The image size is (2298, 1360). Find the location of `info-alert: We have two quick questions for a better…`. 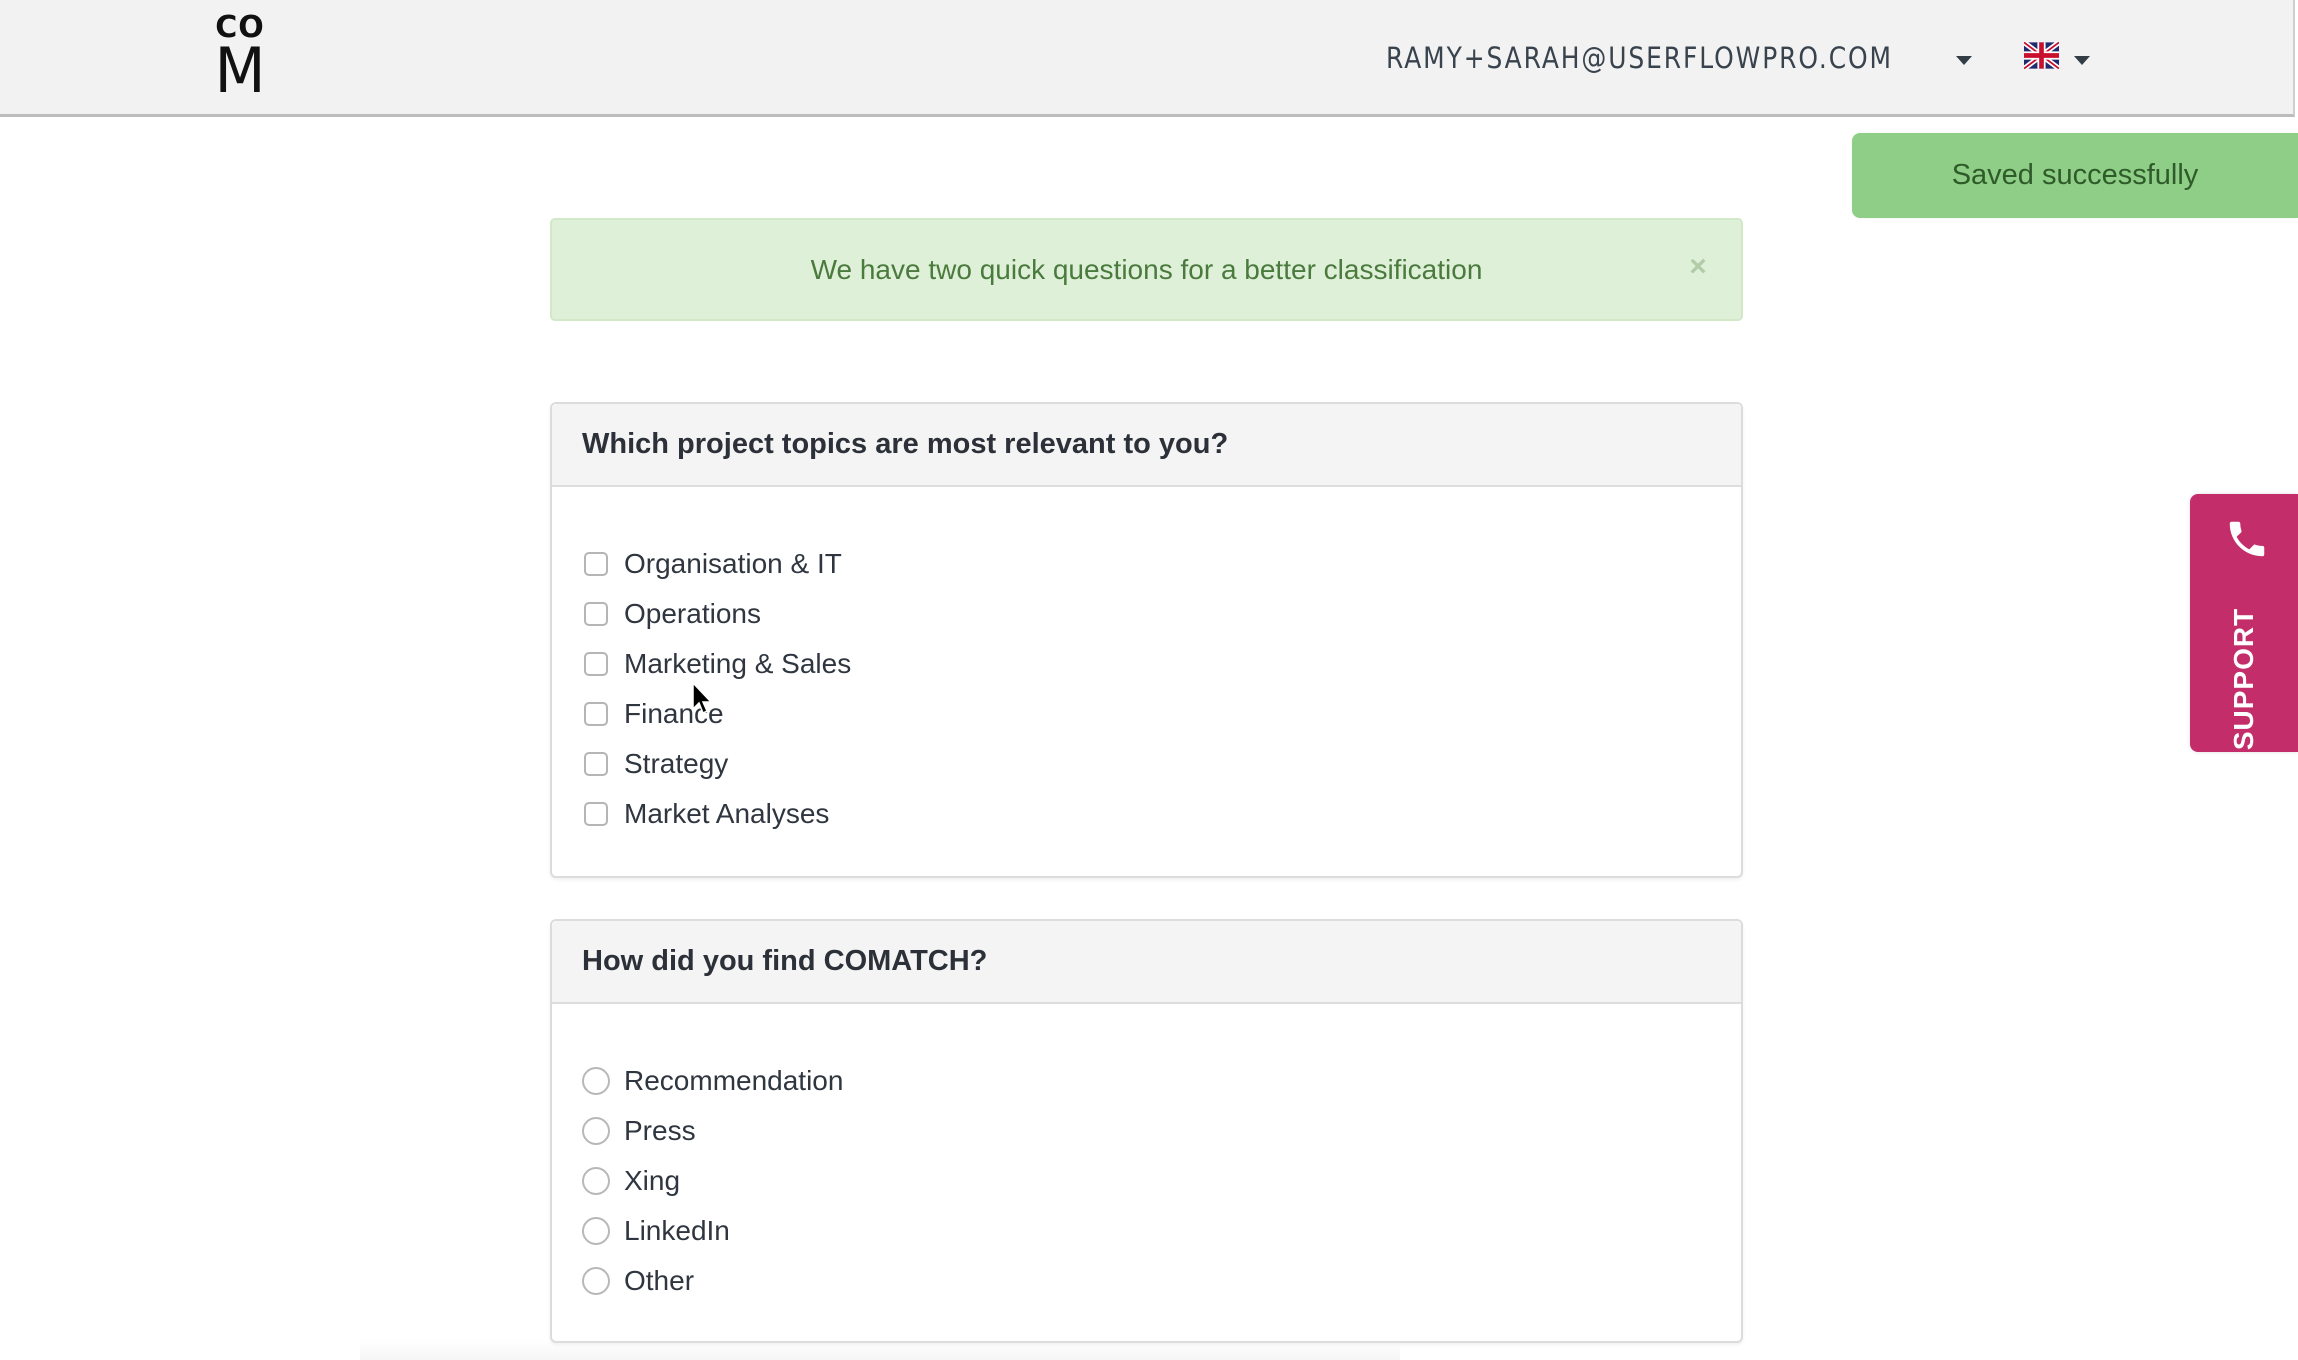

info-alert: We have two quick questions for a better… is located at coordinates (1146, 269).